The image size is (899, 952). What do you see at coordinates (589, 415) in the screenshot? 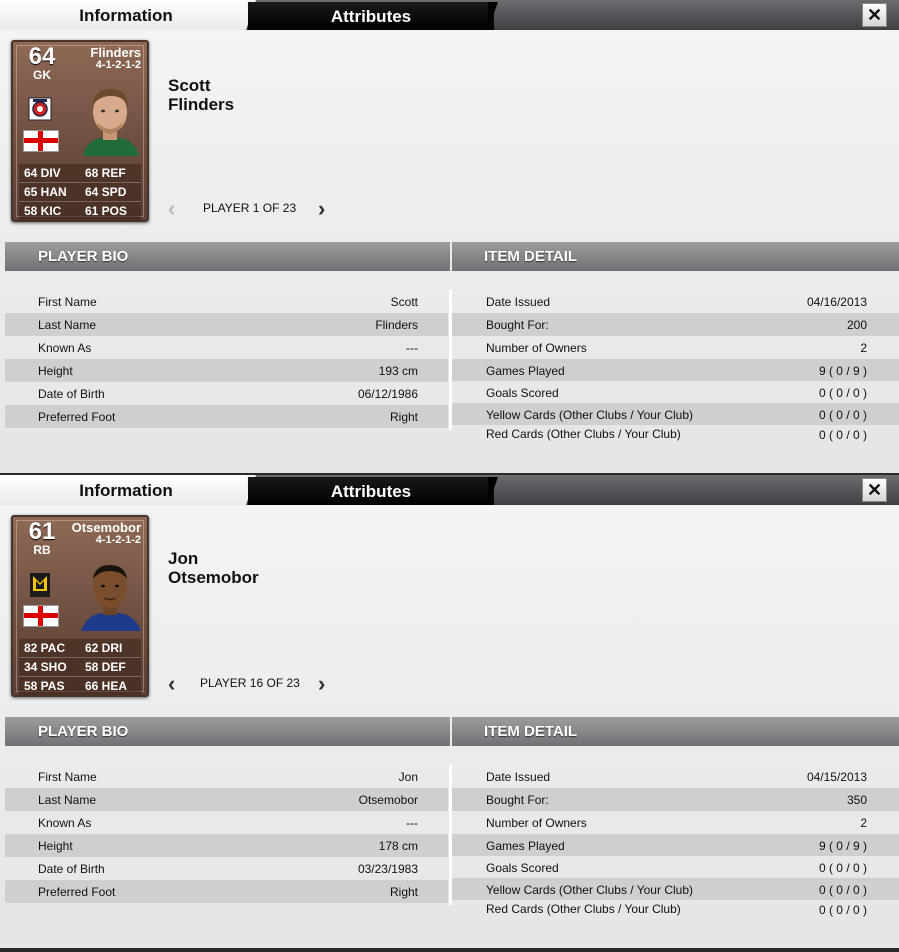
I see `row-label: Yellow Cards (Other Clubs / Your Club)` at bounding box center [589, 415].